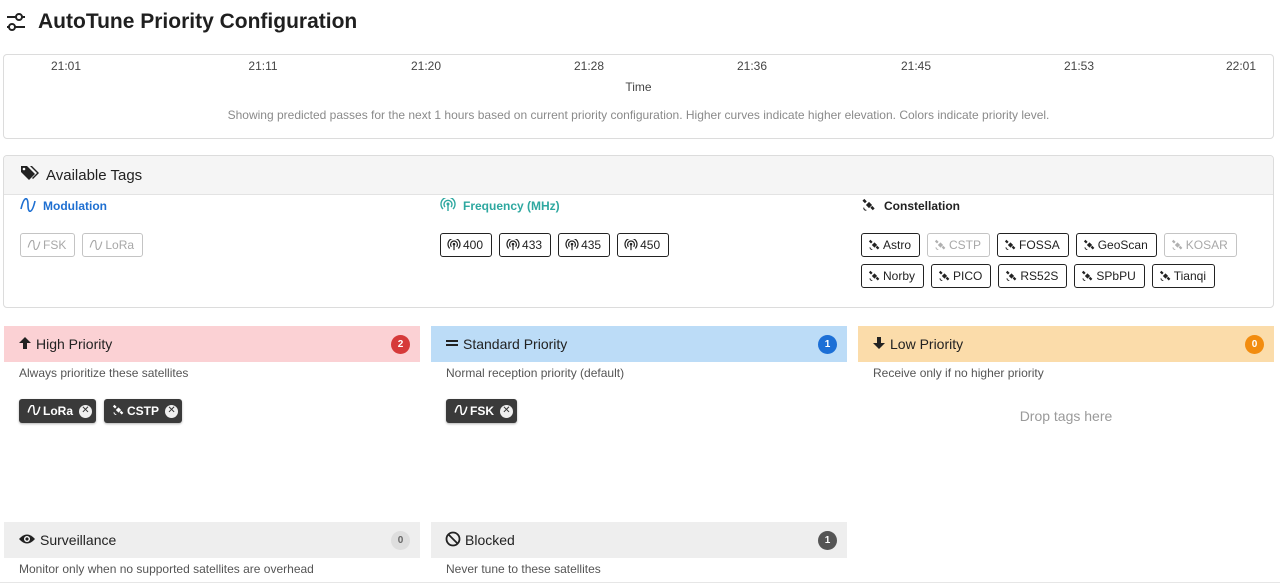 This screenshot has width=1280, height=585. I want to click on tag-chip-lora: LoRa, so click(113, 245).